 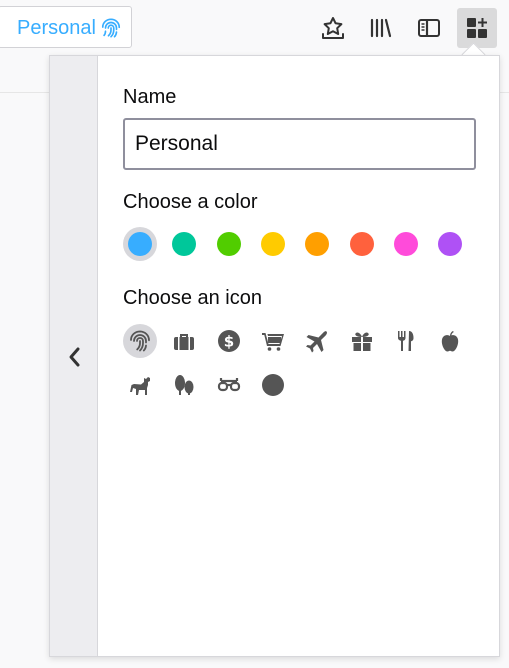 I want to click on circle-icon, so click(x=272, y=385).